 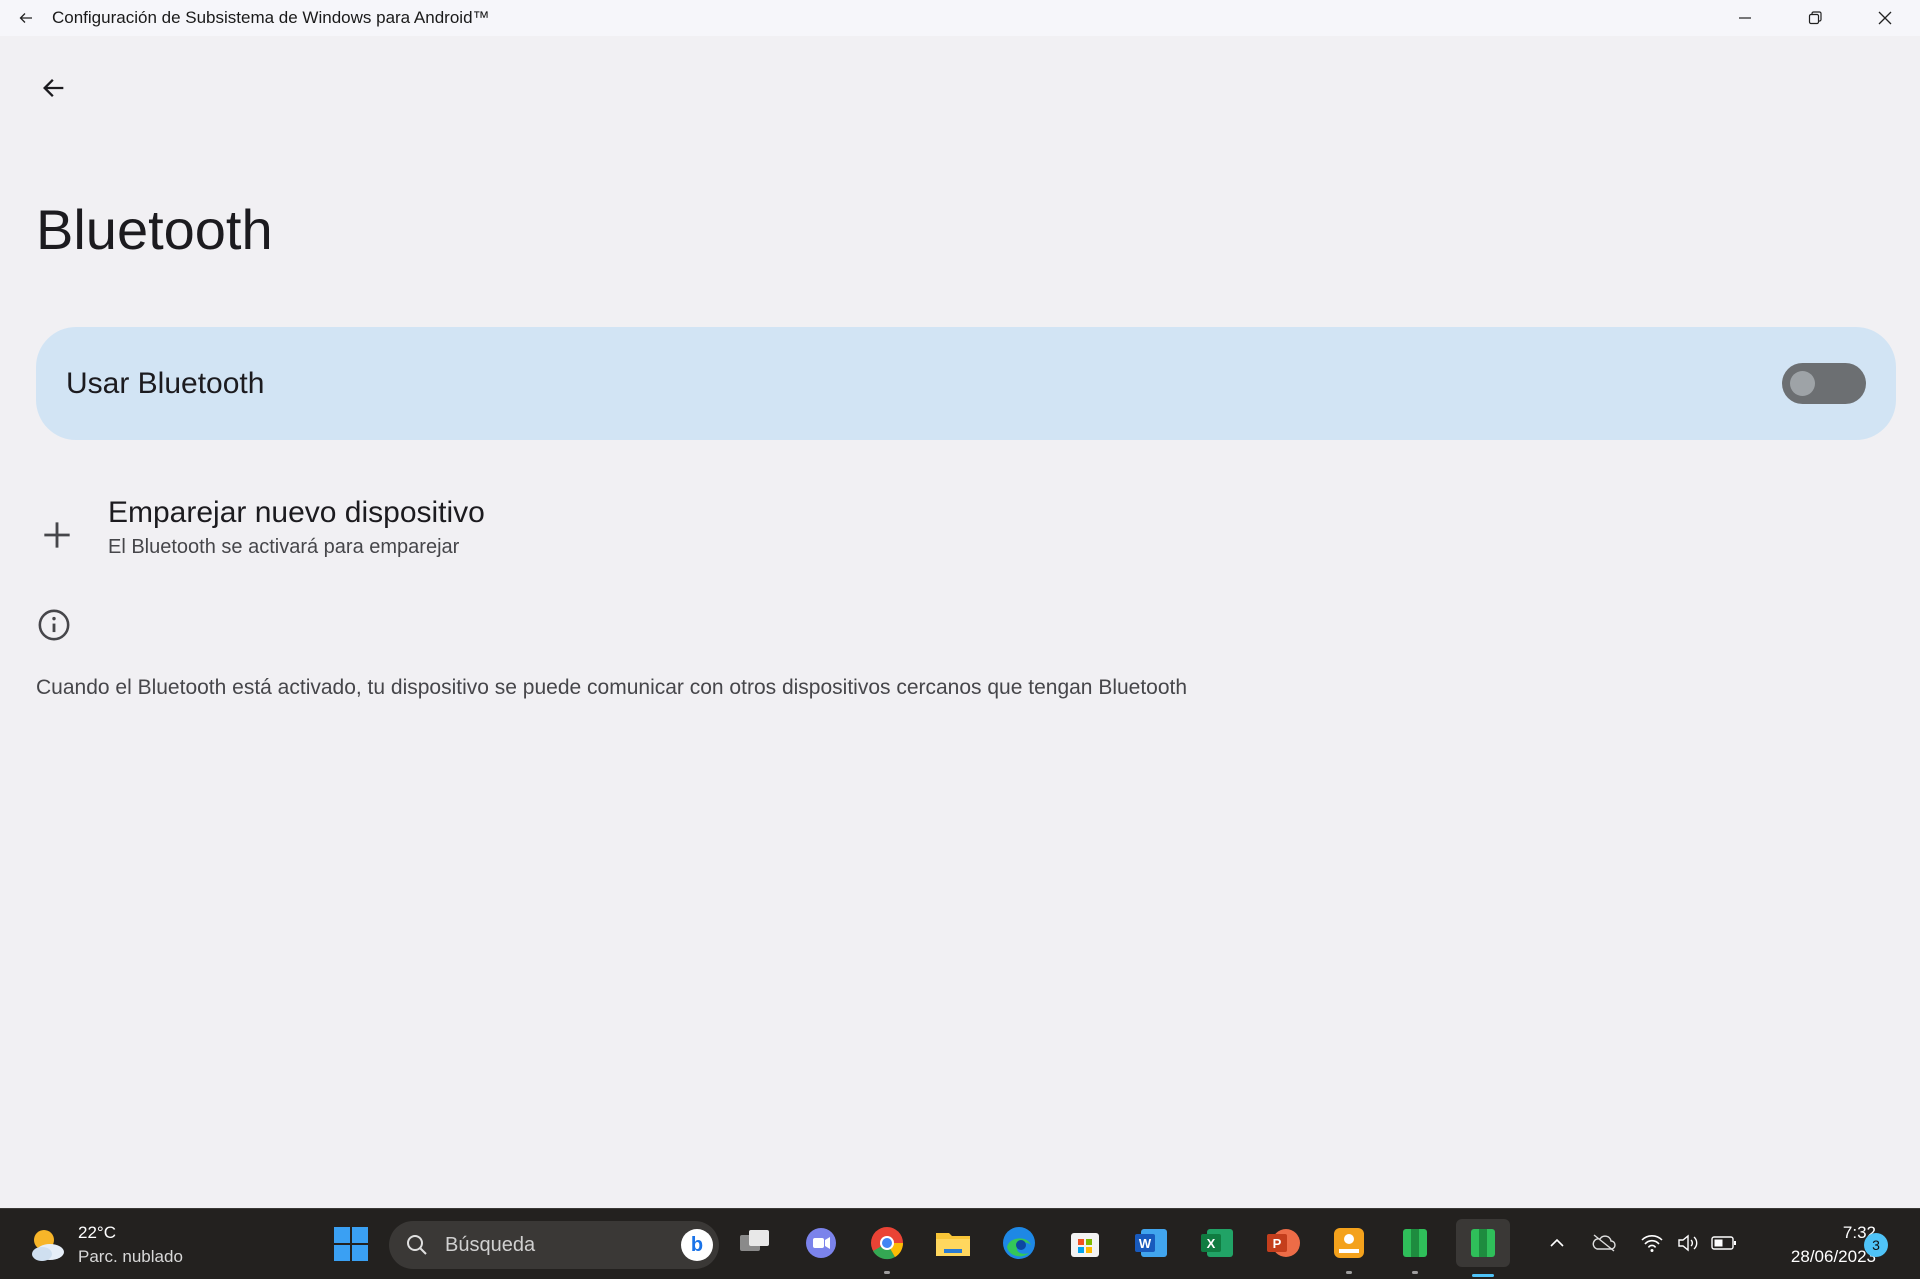 I want to click on battery-button, so click(x=1724, y=1243).